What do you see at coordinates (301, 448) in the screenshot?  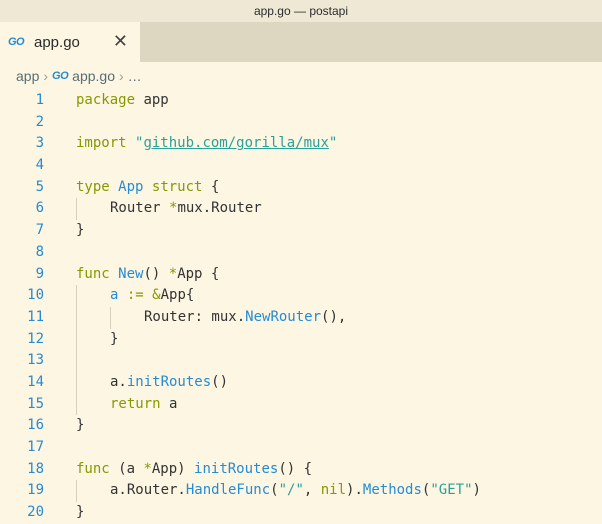 I see `code-line: 17` at bounding box center [301, 448].